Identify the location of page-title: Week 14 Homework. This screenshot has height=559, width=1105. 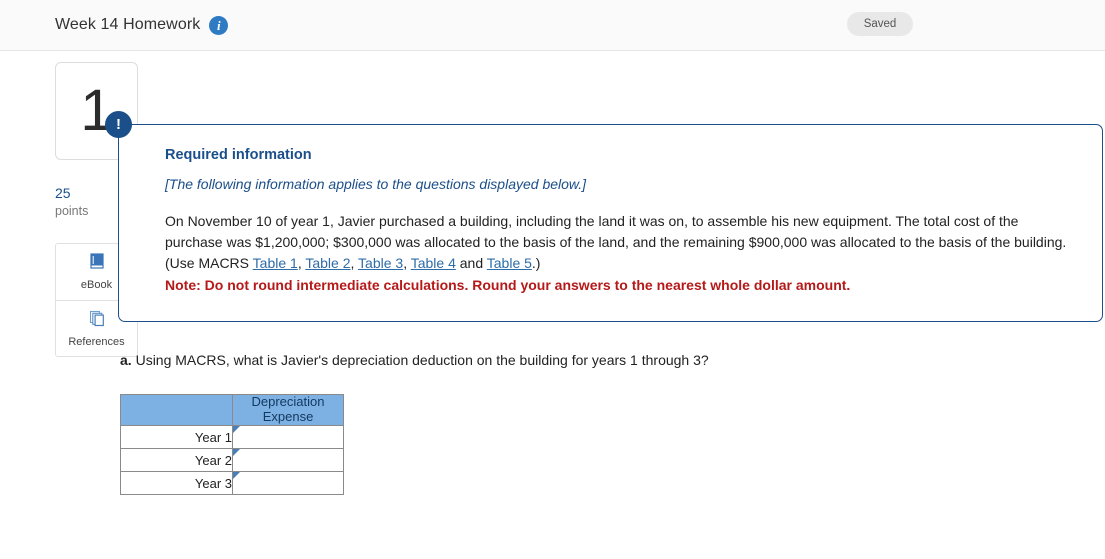
(128, 24).